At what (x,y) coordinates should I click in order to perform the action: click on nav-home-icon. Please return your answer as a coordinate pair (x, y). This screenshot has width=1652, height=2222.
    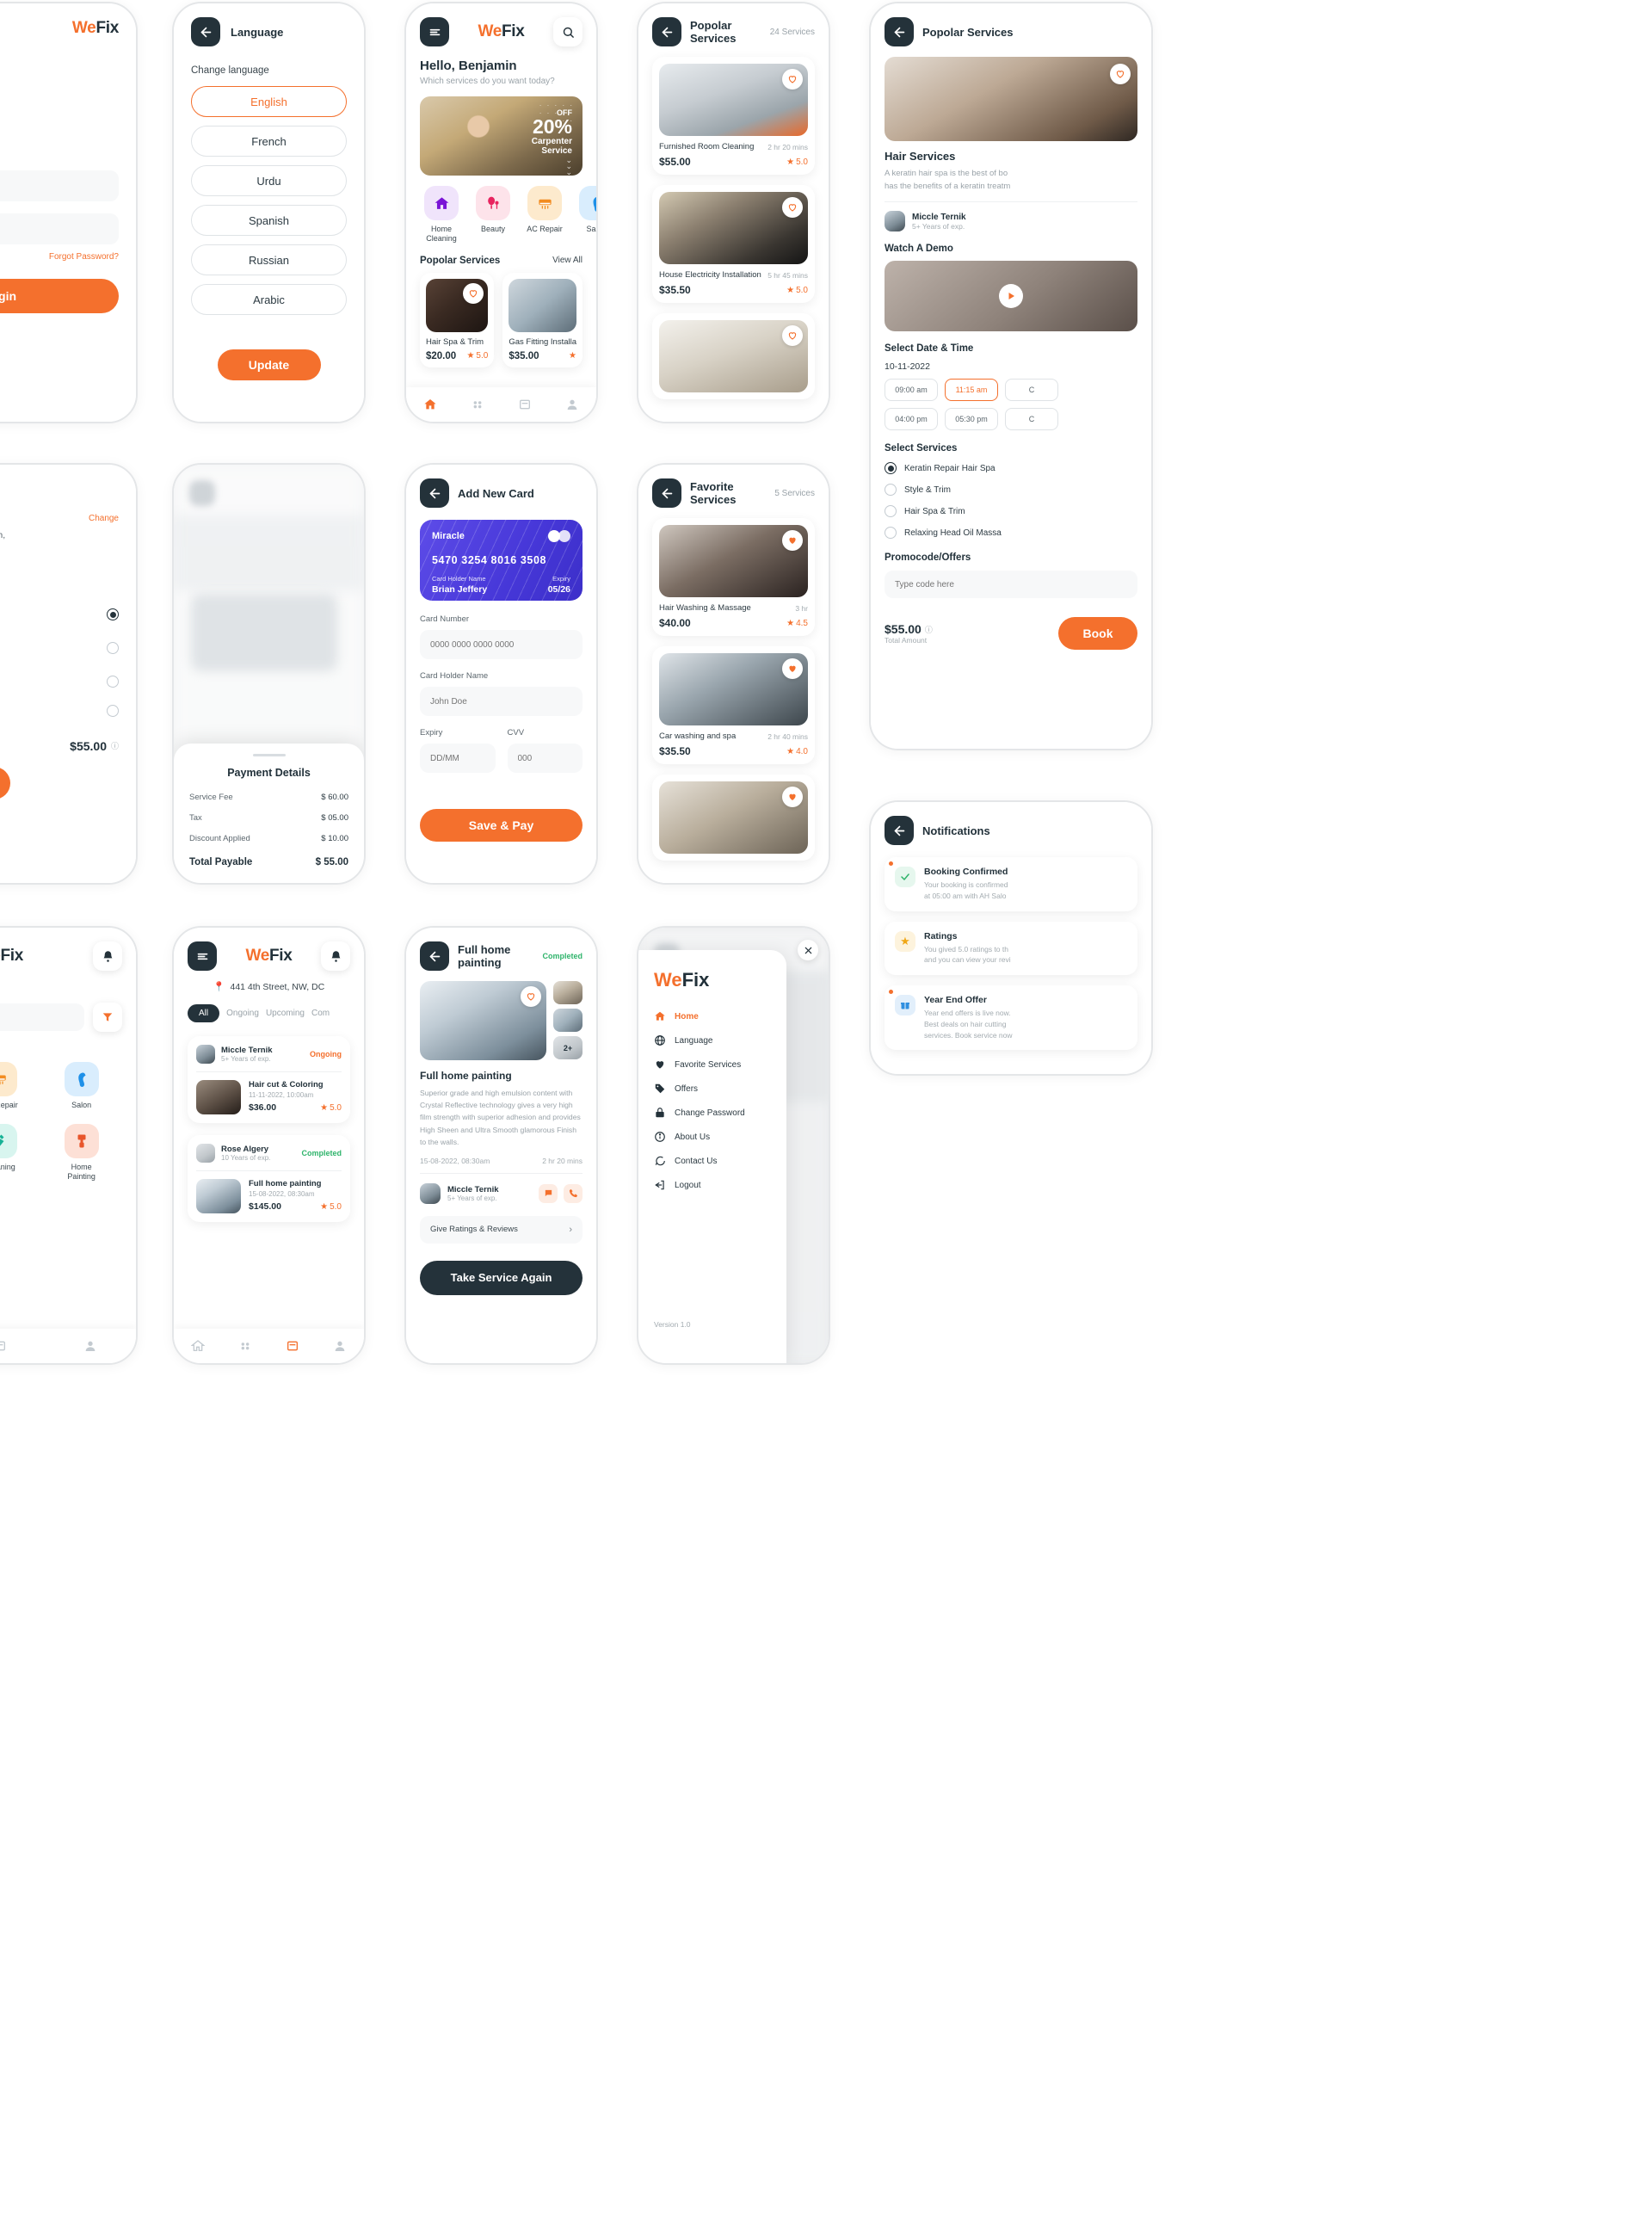
    Looking at the image, I should click on (430, 404).